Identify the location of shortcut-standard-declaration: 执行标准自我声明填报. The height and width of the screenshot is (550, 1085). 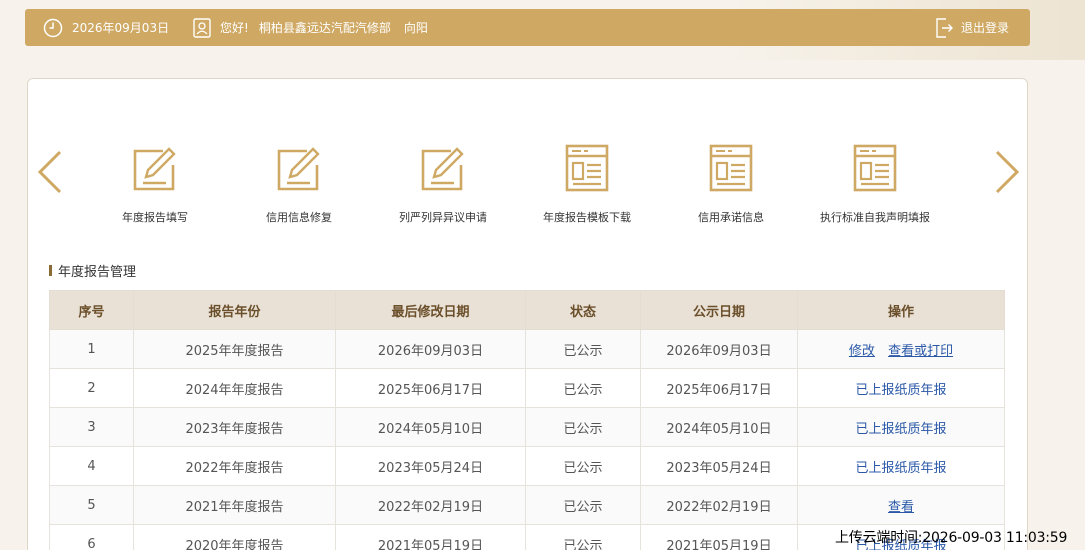
(875, 183).